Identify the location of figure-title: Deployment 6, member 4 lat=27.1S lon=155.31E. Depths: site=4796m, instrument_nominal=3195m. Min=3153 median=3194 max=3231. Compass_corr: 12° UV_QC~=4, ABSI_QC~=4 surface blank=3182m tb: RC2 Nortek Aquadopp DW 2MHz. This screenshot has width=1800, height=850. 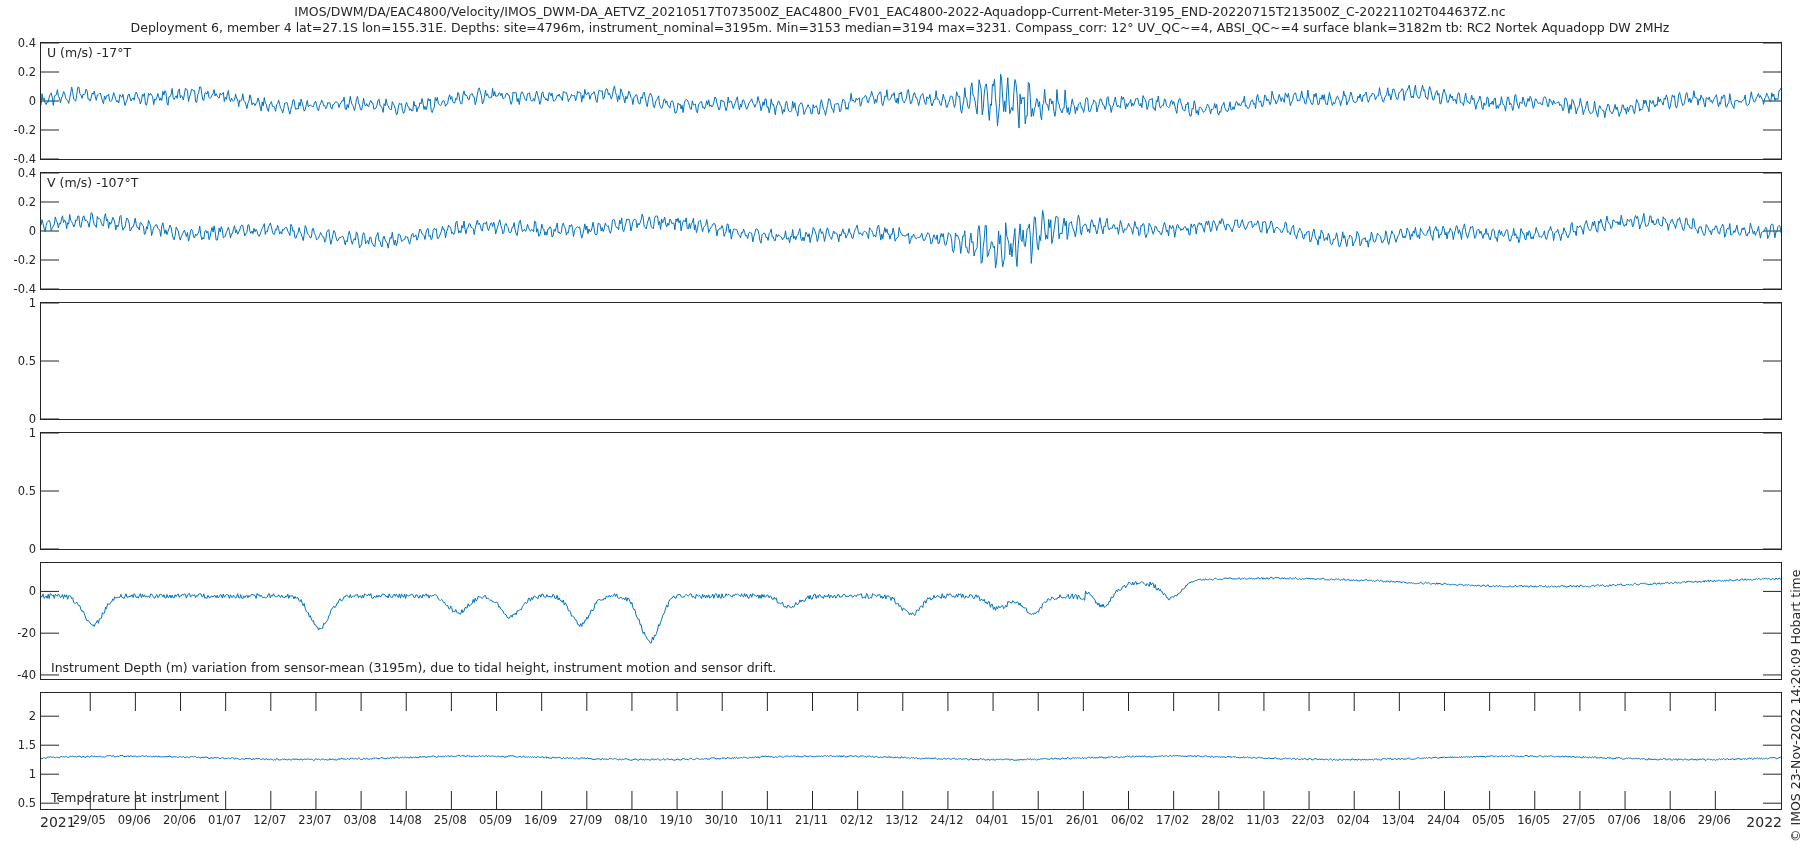
(900, 28).